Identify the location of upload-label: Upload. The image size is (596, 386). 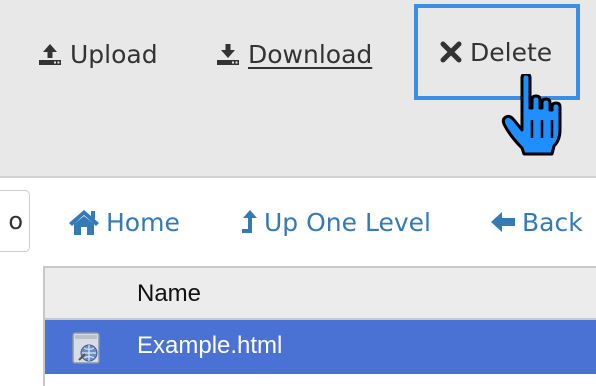
(114, 54).